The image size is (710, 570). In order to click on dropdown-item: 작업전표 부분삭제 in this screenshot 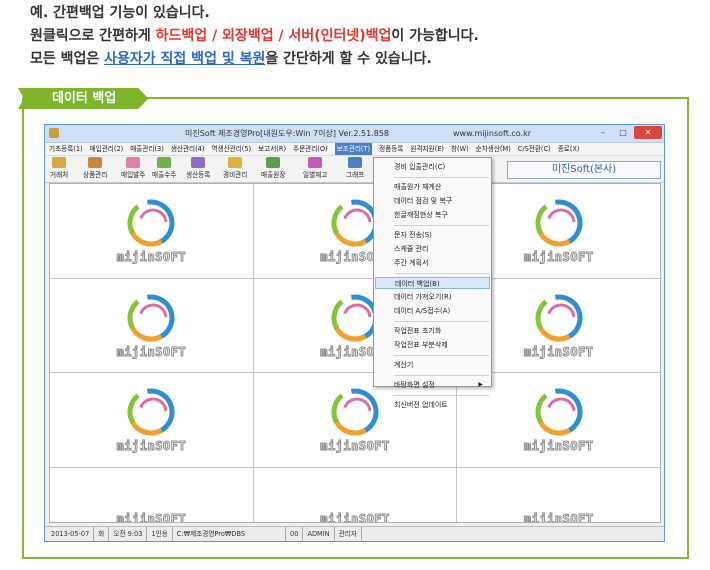, I will do `click(441, 345)`.